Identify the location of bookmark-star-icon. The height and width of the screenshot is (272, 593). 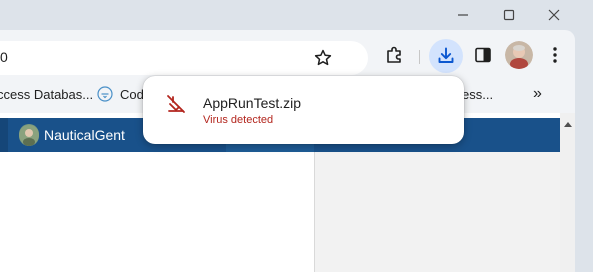
(323, 58).